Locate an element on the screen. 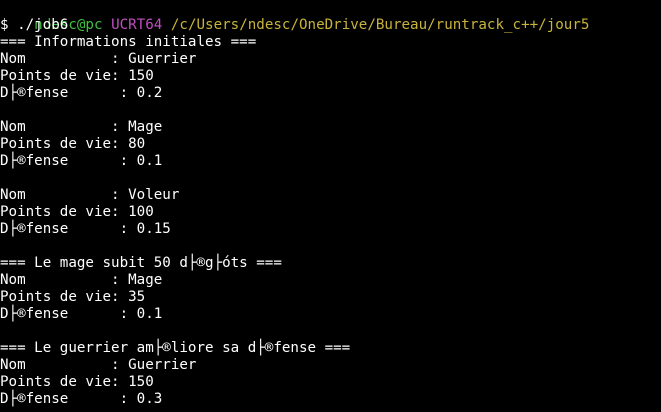 The image size is (661, 412). output-line: D├®fense : 0.2 is located at coordinates (81, 93).